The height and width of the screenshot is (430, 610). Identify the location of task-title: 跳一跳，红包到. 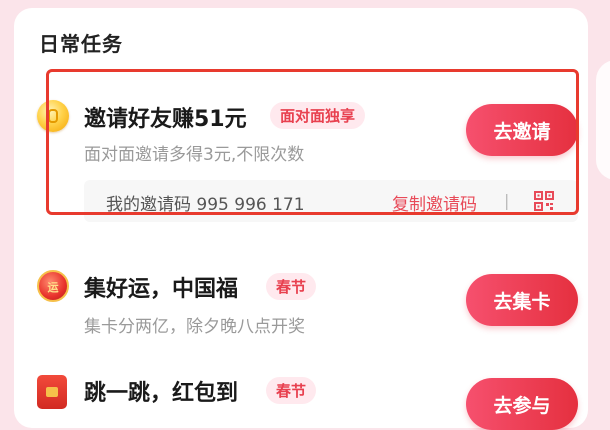
(161, 393).